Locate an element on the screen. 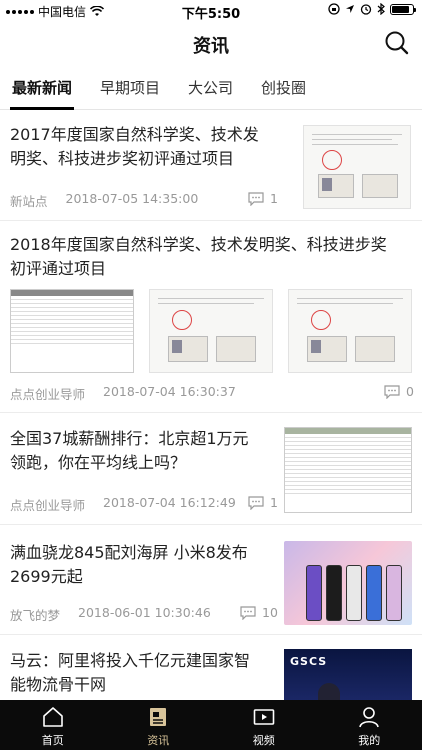 This screenshot has height=750, width=422. news-meta: 点点创业导师 2018-07-04 16:30:37 is located at coordinates (123, 393).